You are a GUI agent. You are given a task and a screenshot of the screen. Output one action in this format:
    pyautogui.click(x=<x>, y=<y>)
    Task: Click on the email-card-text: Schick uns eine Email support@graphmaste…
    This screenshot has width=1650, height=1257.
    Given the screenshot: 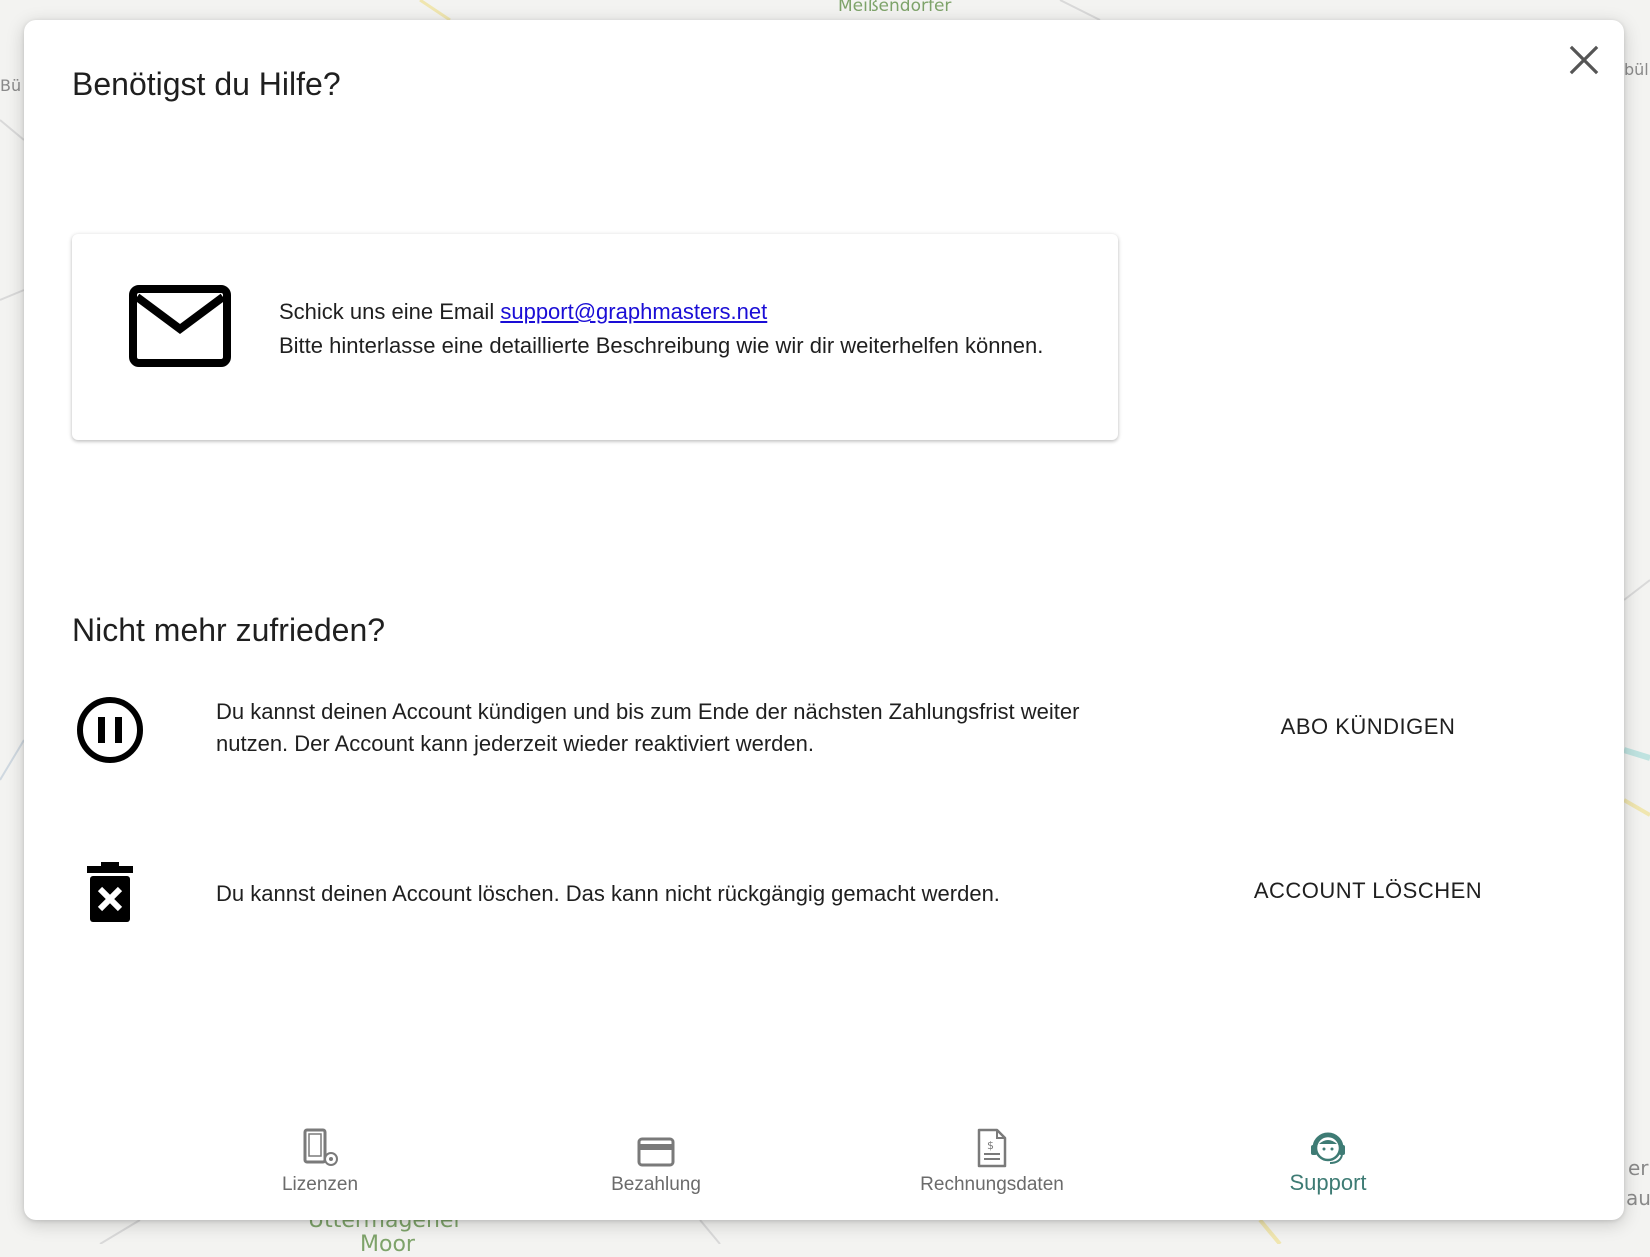 What is the action you would take?
    pyautogui.click(x=661, y=329)
    